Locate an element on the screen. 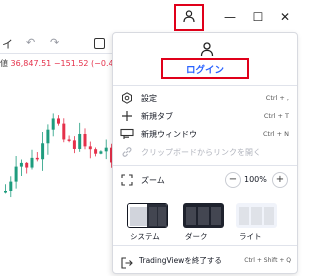 This screenshot has width=320, height=276. close-button: ✕ is located at coordinates (285, 17).